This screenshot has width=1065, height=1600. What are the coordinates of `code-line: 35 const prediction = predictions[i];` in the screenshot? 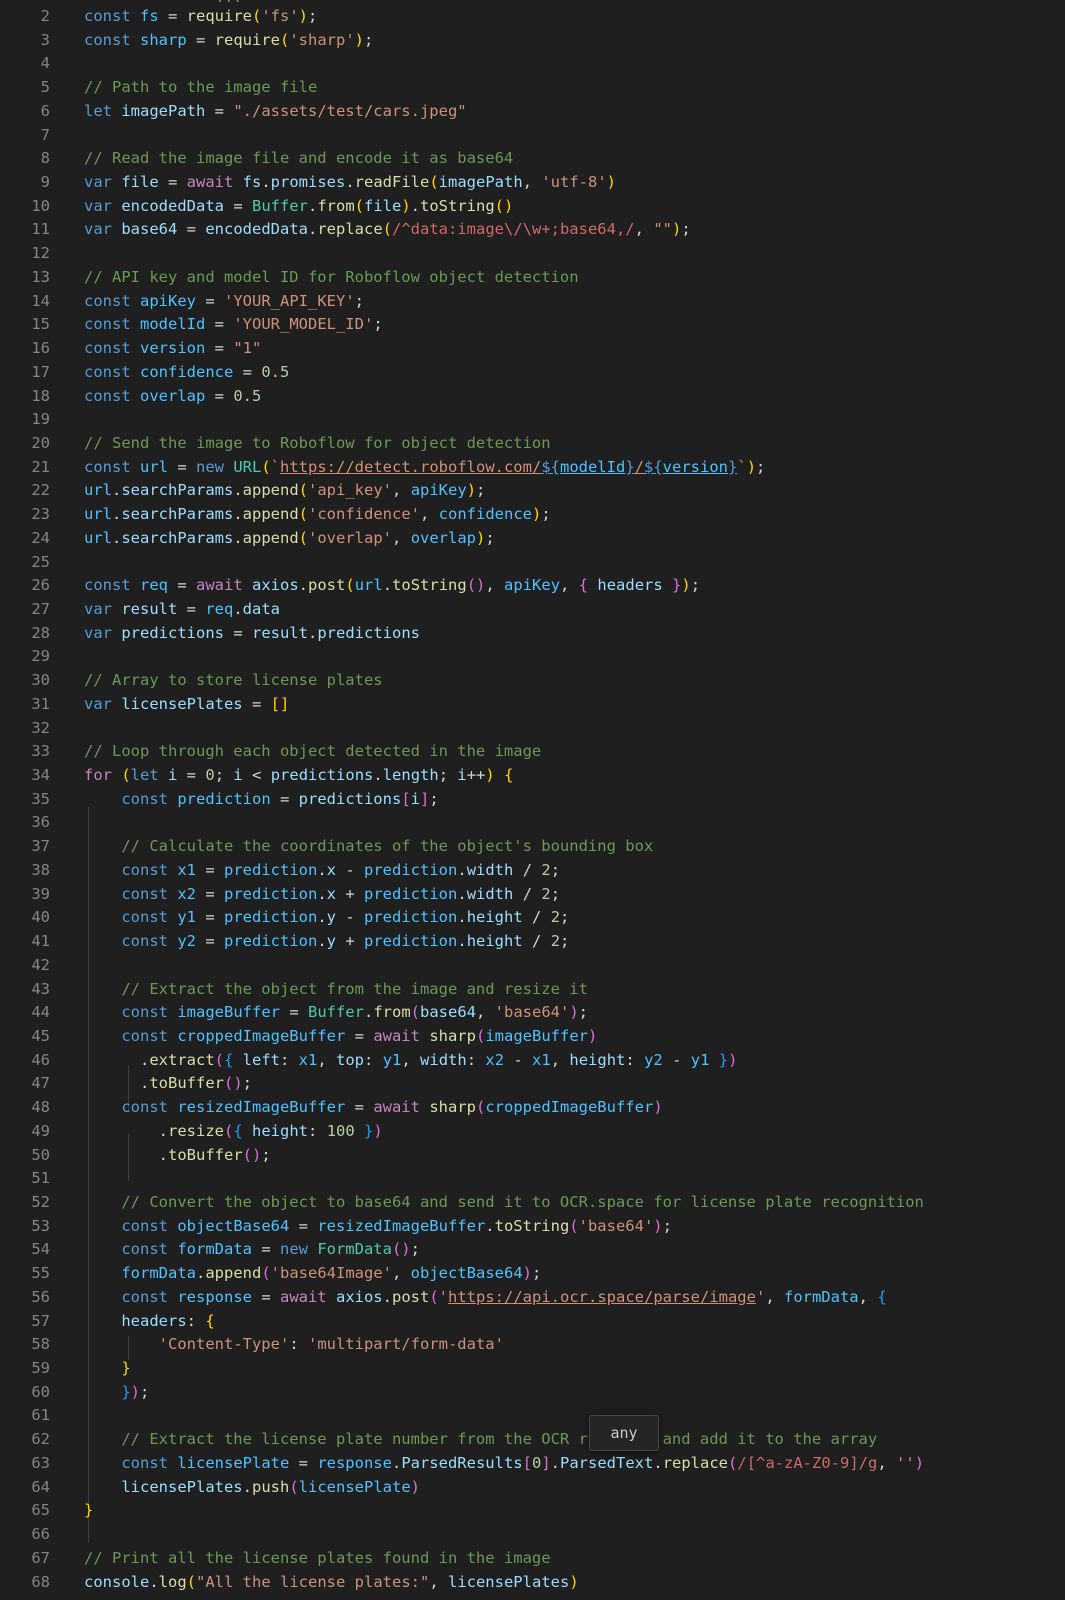 It's located at (532, 800).